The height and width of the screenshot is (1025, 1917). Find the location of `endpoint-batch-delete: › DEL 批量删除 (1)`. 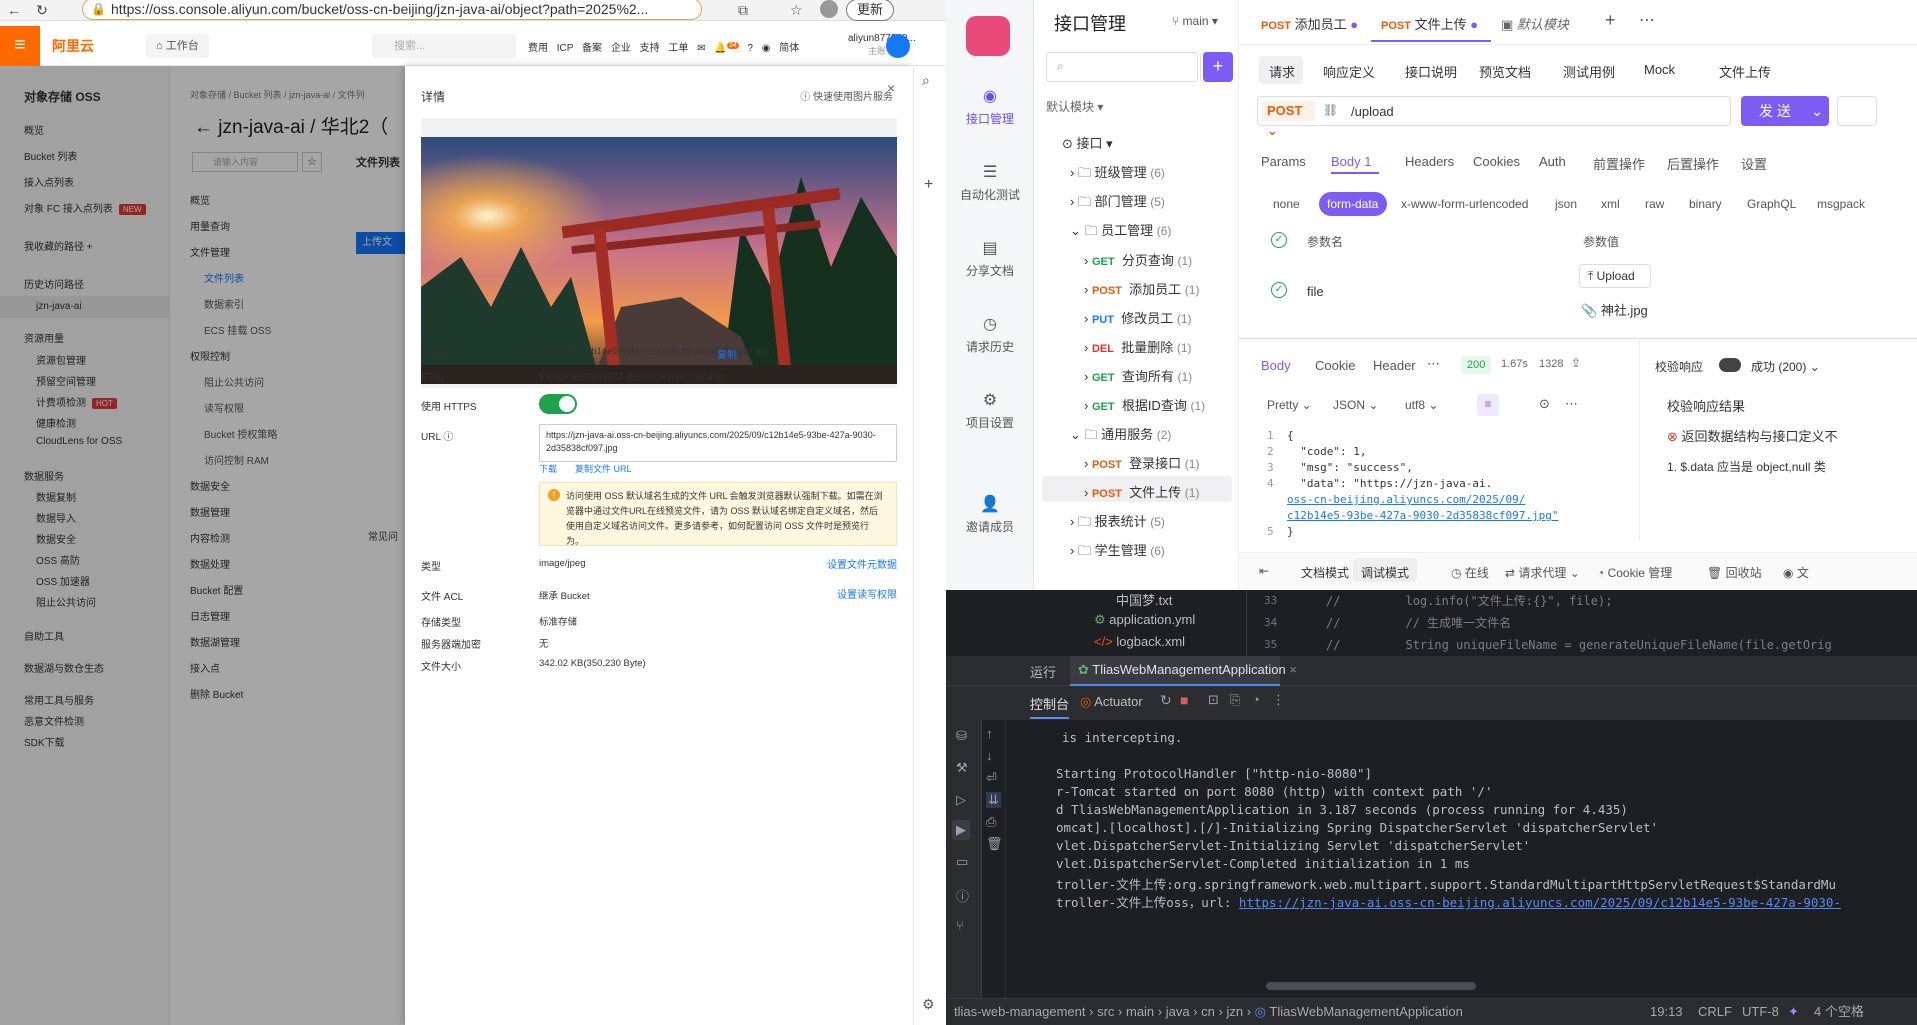

endpoint-batch-delete: › DEL 批量删除 (1) is located at coordinates (1138, 346).